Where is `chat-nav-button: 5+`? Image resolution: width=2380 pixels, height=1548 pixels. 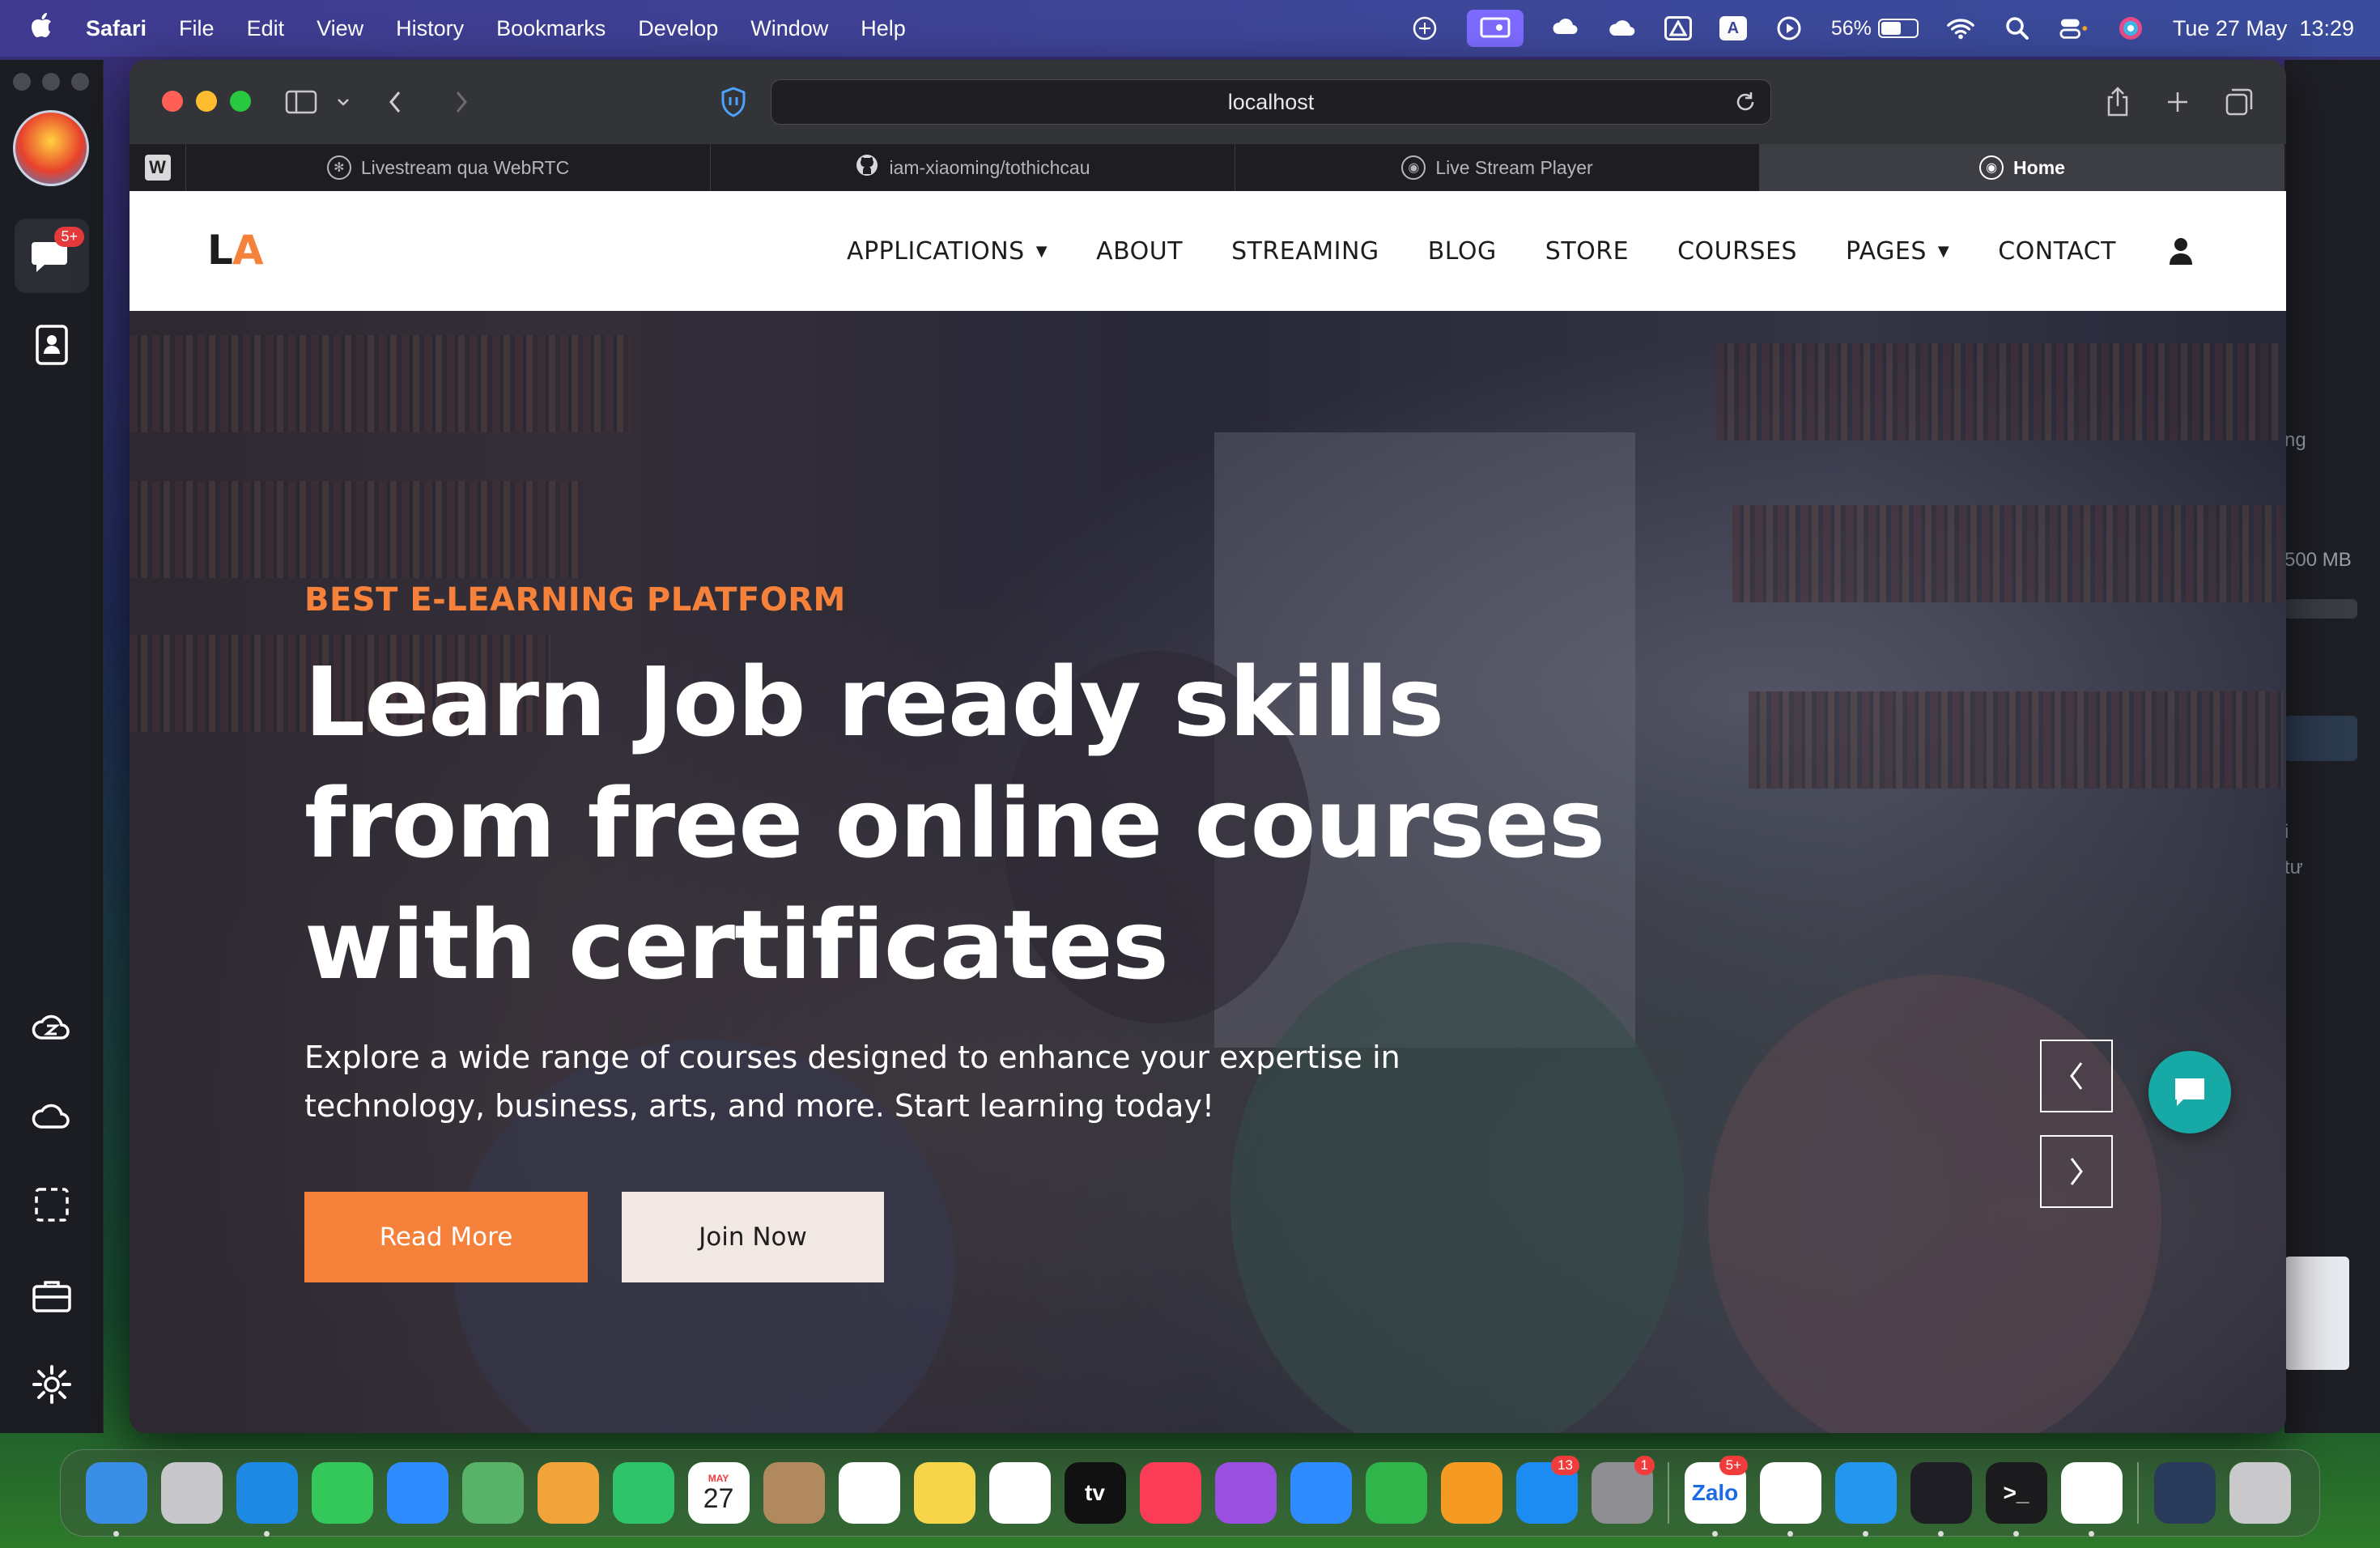 chat-nav-button: 5+ is located at coordinates (52, 256).